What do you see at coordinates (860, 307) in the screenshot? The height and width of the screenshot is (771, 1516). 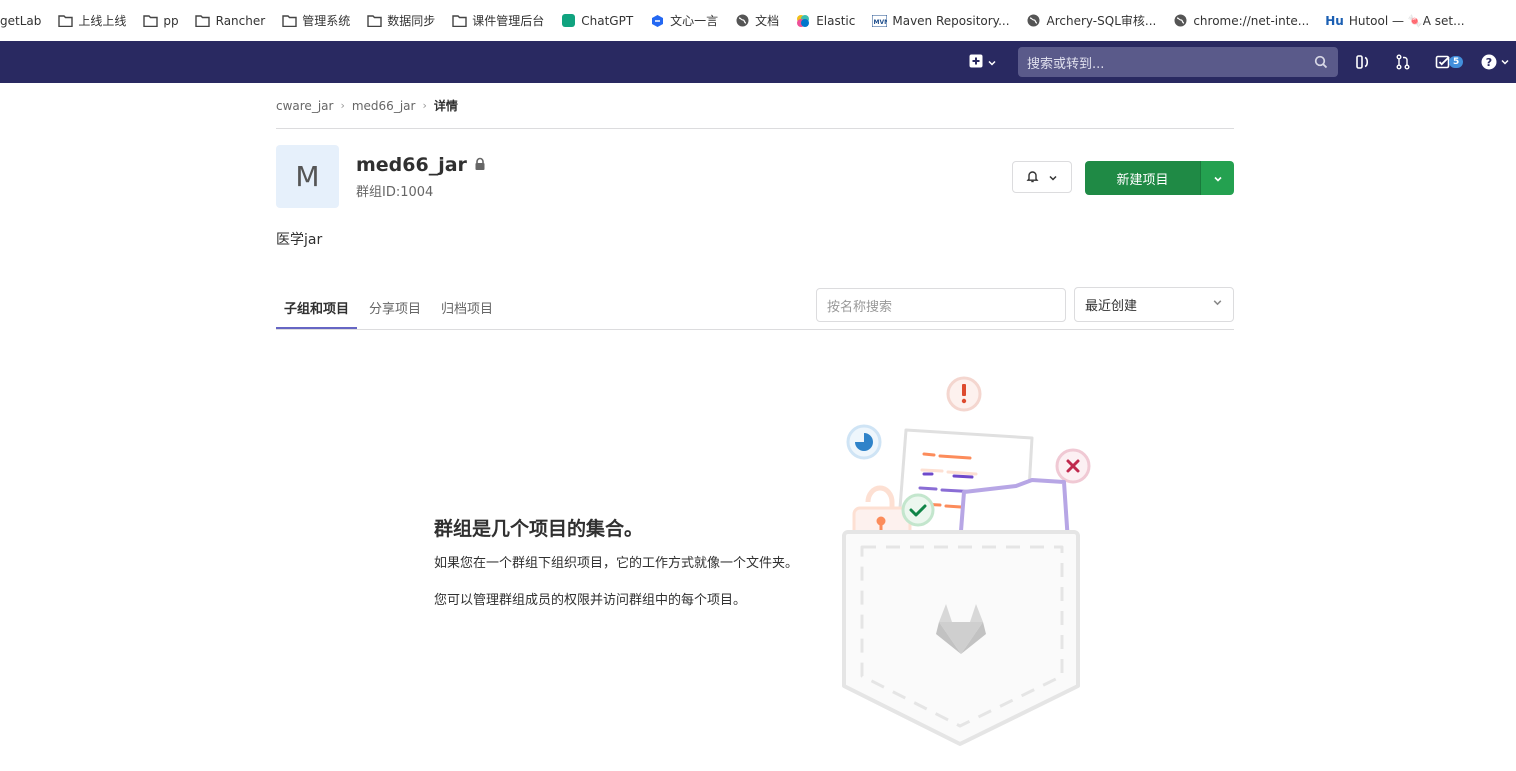 I see `filter-placeholder: 按名称搜索` at bounding box center [860, 307].